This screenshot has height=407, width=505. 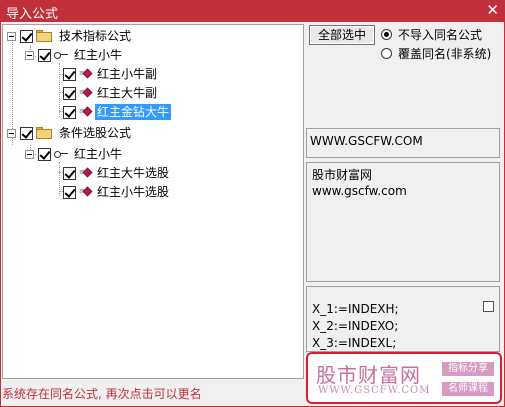 I want to click on title-bar: 导入公式 ✕, so click(x=252, y=11).